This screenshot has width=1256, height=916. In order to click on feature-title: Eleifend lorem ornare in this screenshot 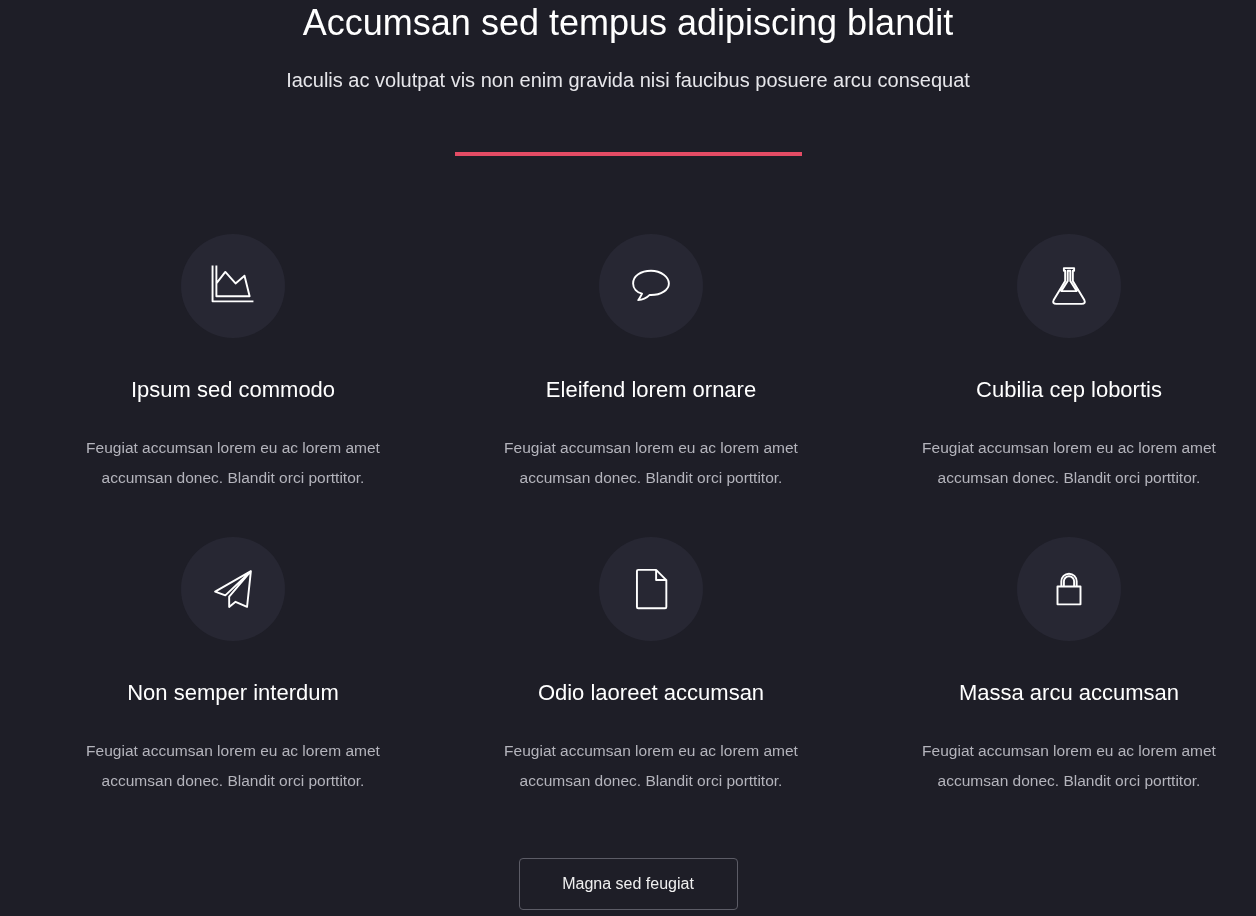, I will do `click(651, 390)`.